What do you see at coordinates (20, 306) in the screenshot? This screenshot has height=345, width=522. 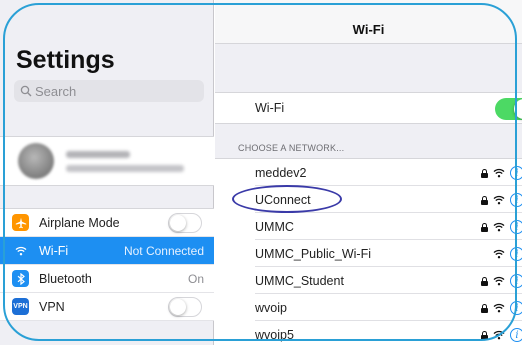 I see `vpn-icon: VPN` at bounding box center [20, 306].